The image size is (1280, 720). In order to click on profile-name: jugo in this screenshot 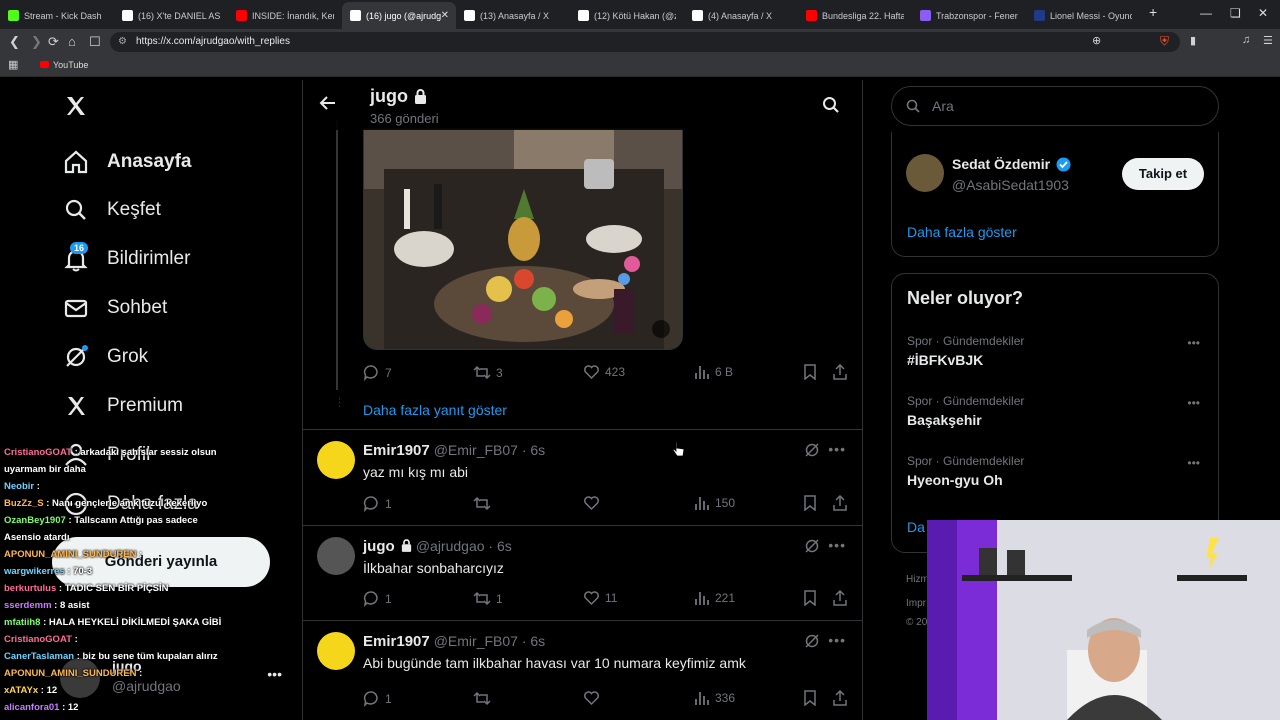, I will do `click(389, 96)`.